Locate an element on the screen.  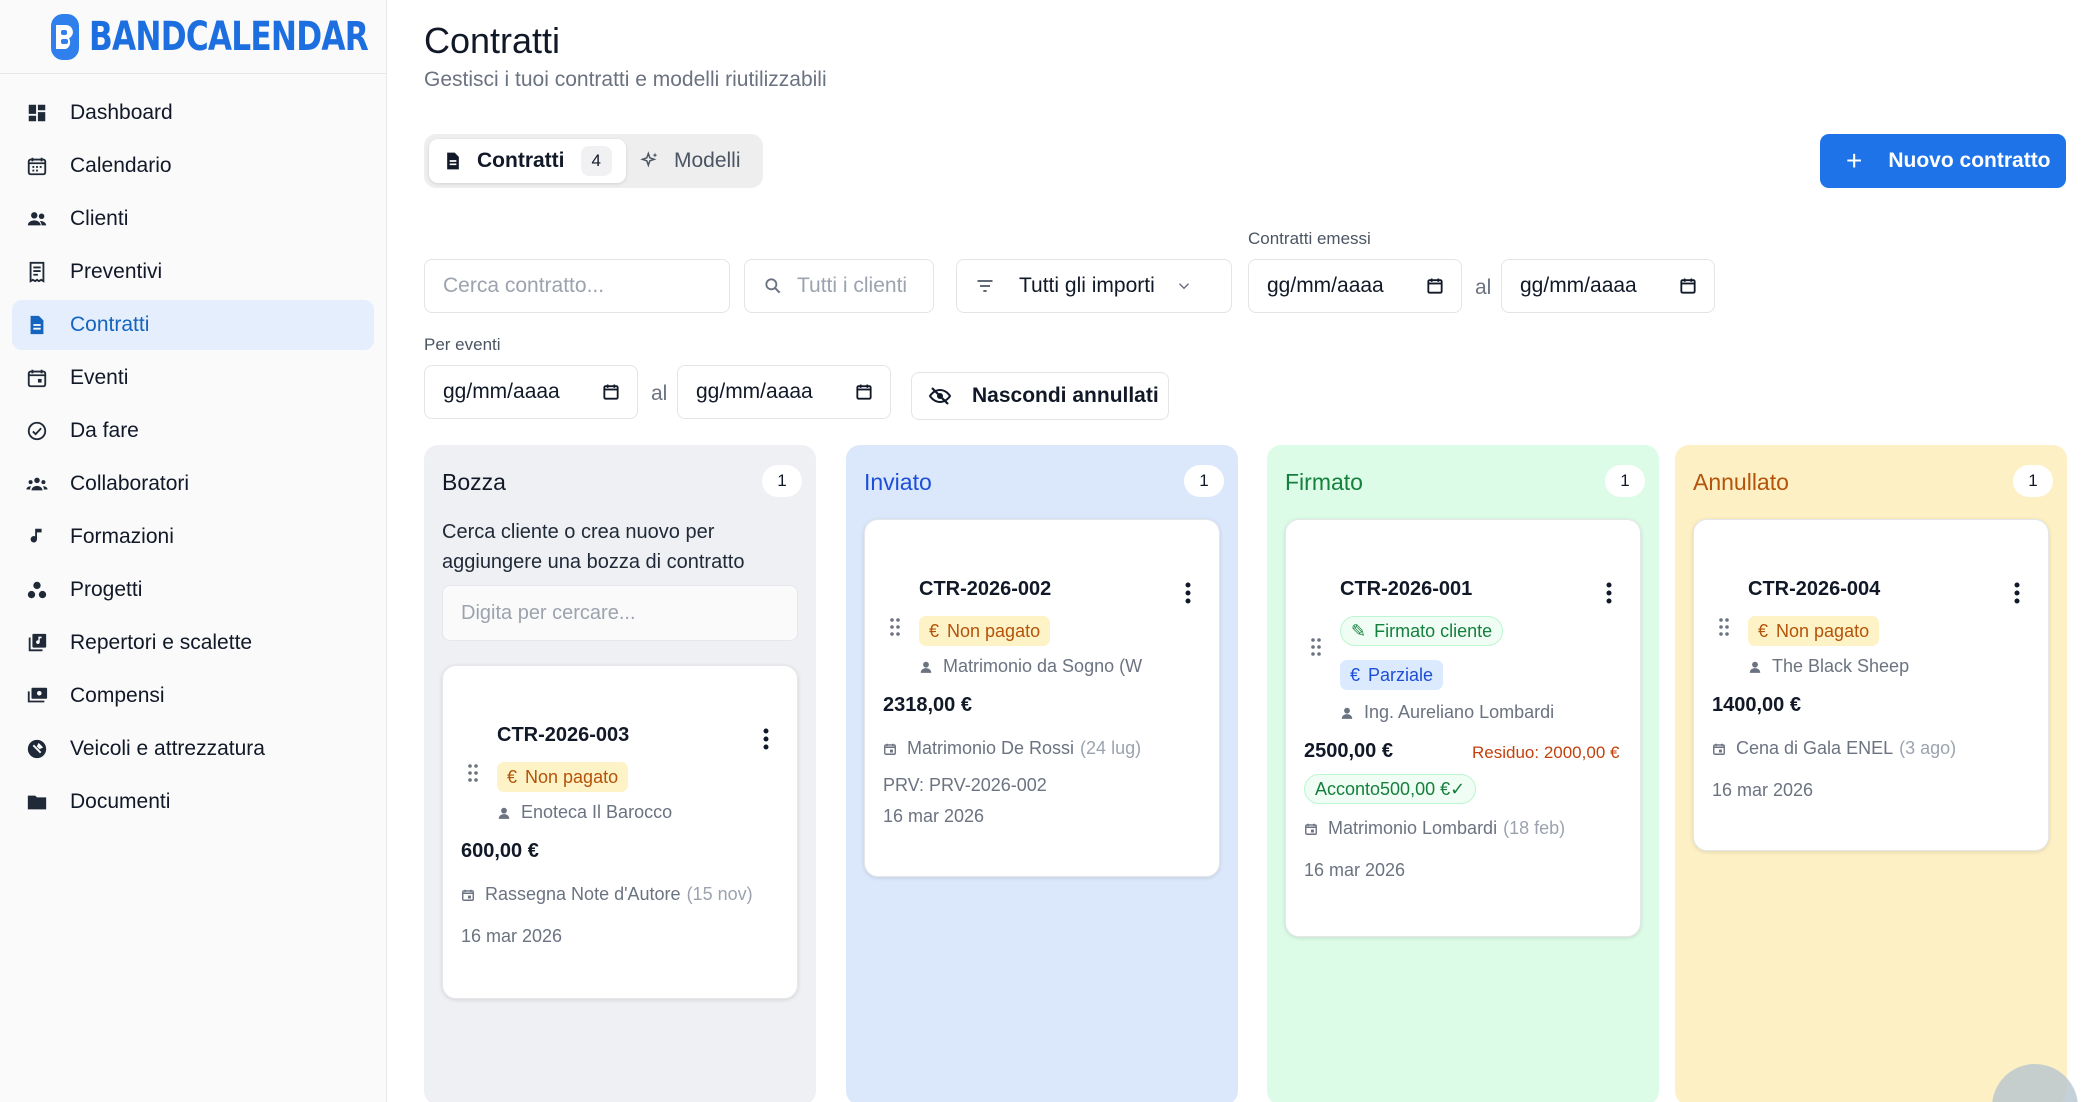
sidebar-item-repertori: Repertori e scalette is located at coordinates (193, 643).